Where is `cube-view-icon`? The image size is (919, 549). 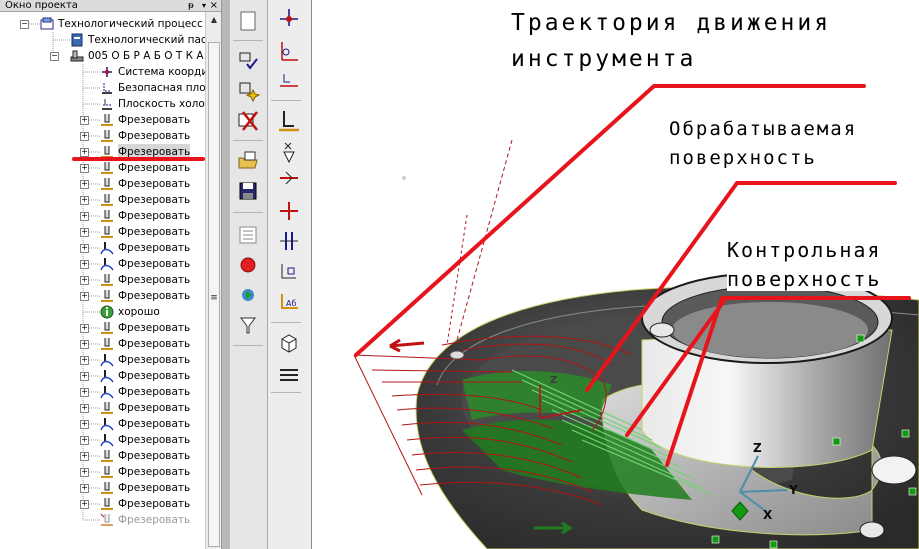
cube-view-icon is located at coordinates (289, 343).